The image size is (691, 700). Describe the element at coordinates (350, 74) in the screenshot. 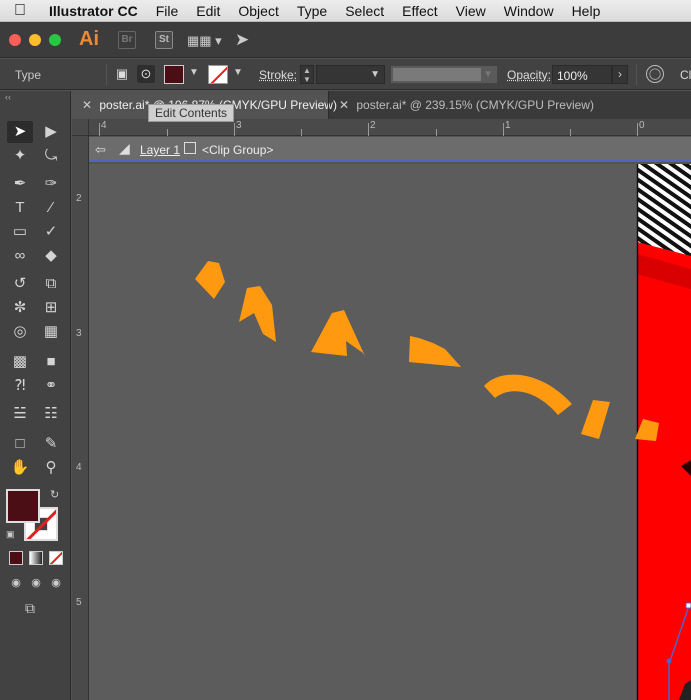

I see `stroke-weight-field: ▼` at that location.